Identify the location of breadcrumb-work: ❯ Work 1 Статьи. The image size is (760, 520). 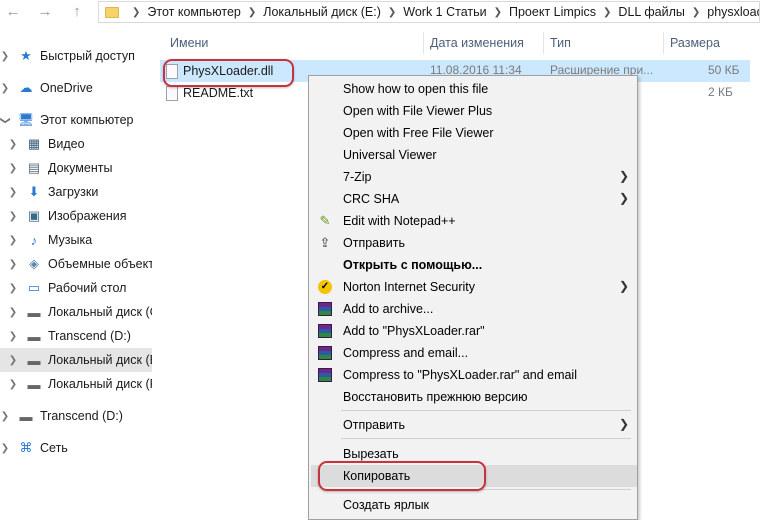
(434, 12).